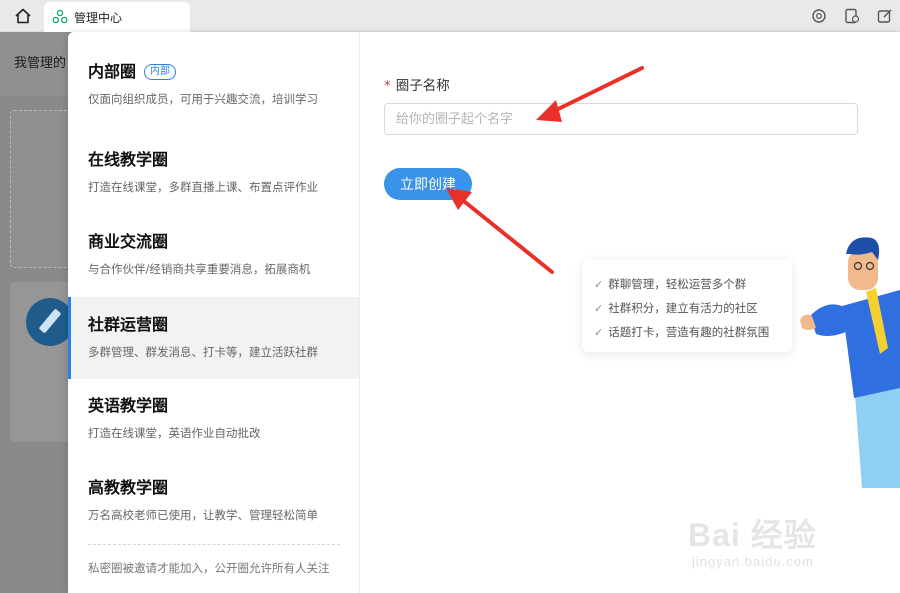  Describe the element at coordinates (98, 17) in the screenshot. I see `tab-label: 管理中心` at that location.